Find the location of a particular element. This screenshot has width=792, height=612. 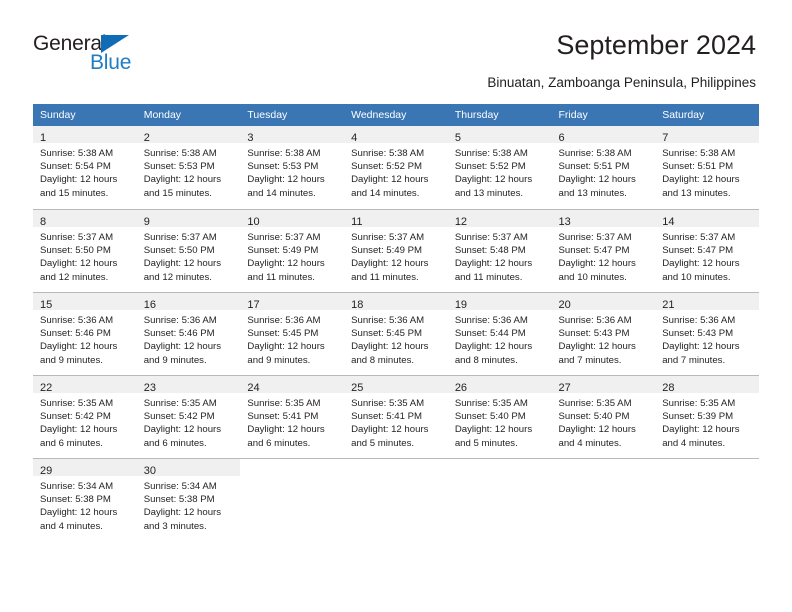

daylight-text-line2: and 12 minutes. is located at coordinates (74, 277).